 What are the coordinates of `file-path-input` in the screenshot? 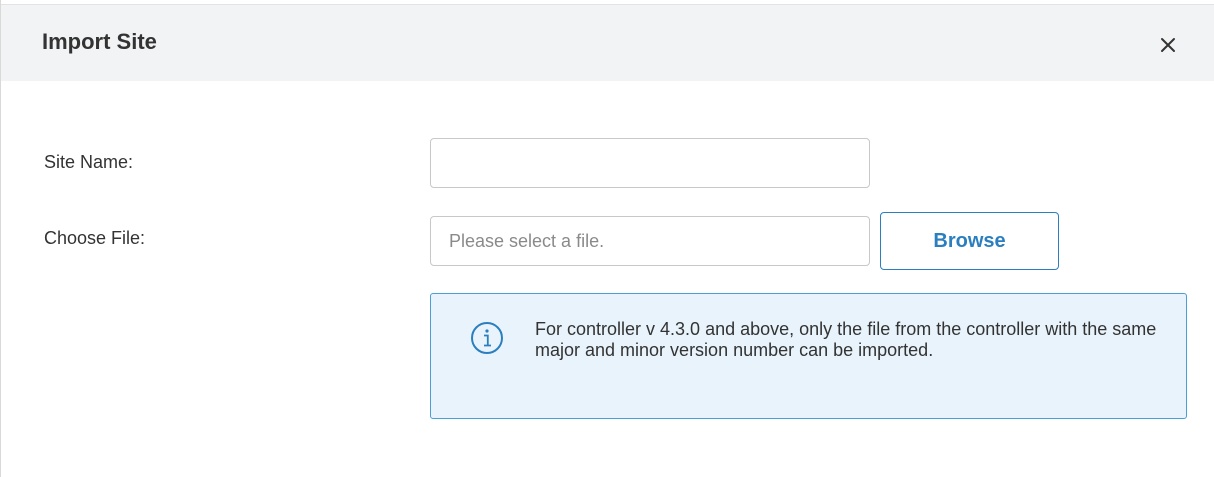 It's located at (650, 241).